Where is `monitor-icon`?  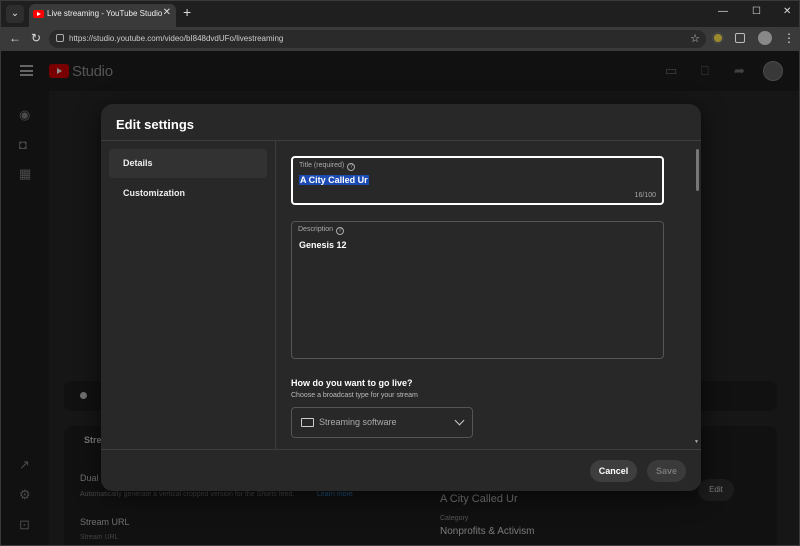
monitor-icon is located at coordinates (307, 422).